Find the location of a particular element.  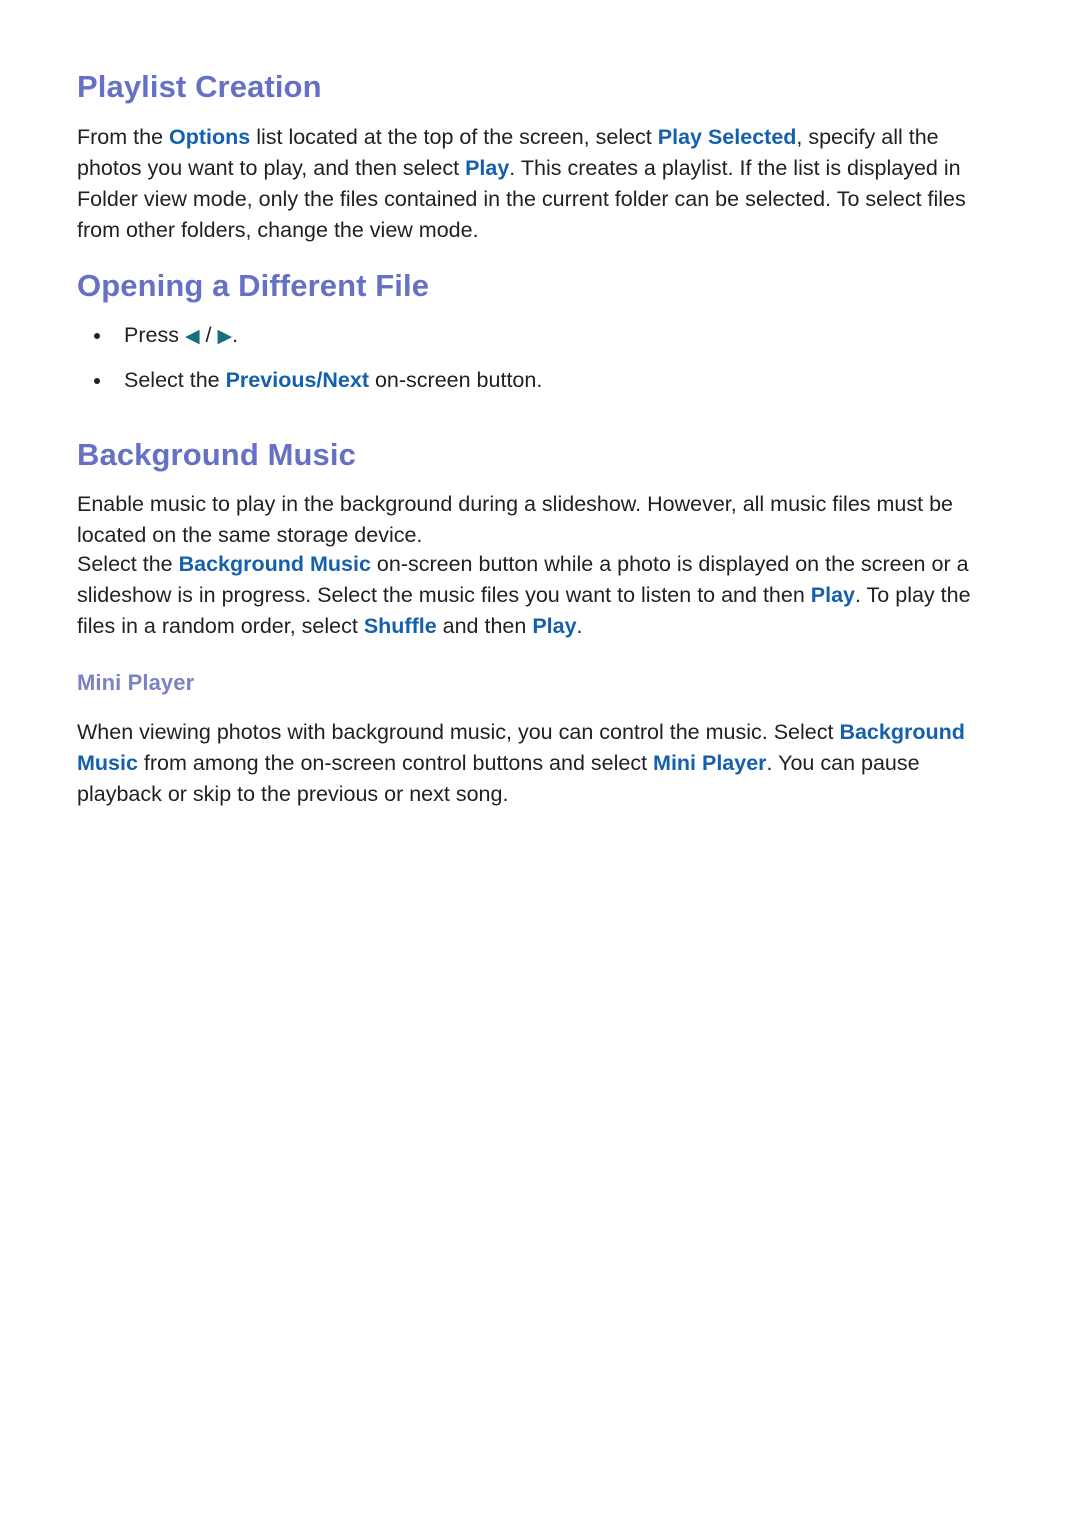

text-fragment: and then is located at coordinates (484, 626).